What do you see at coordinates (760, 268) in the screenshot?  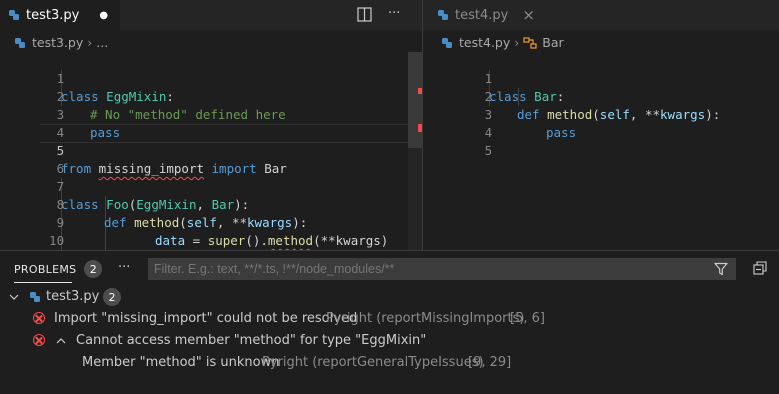 I see `collapse-all-icon` at bounding box center [760, 268].